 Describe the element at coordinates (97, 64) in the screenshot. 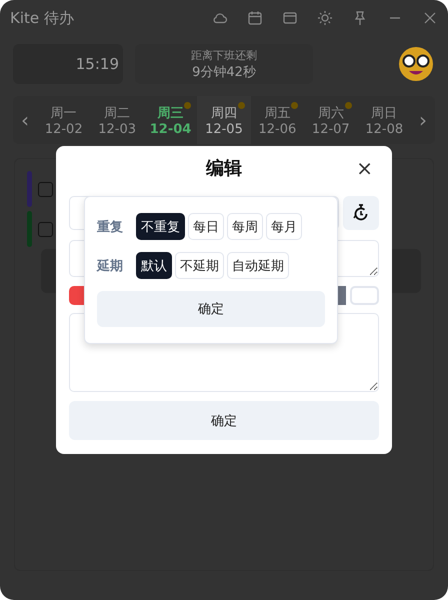

I see `clock-time: 15:19` at that location.